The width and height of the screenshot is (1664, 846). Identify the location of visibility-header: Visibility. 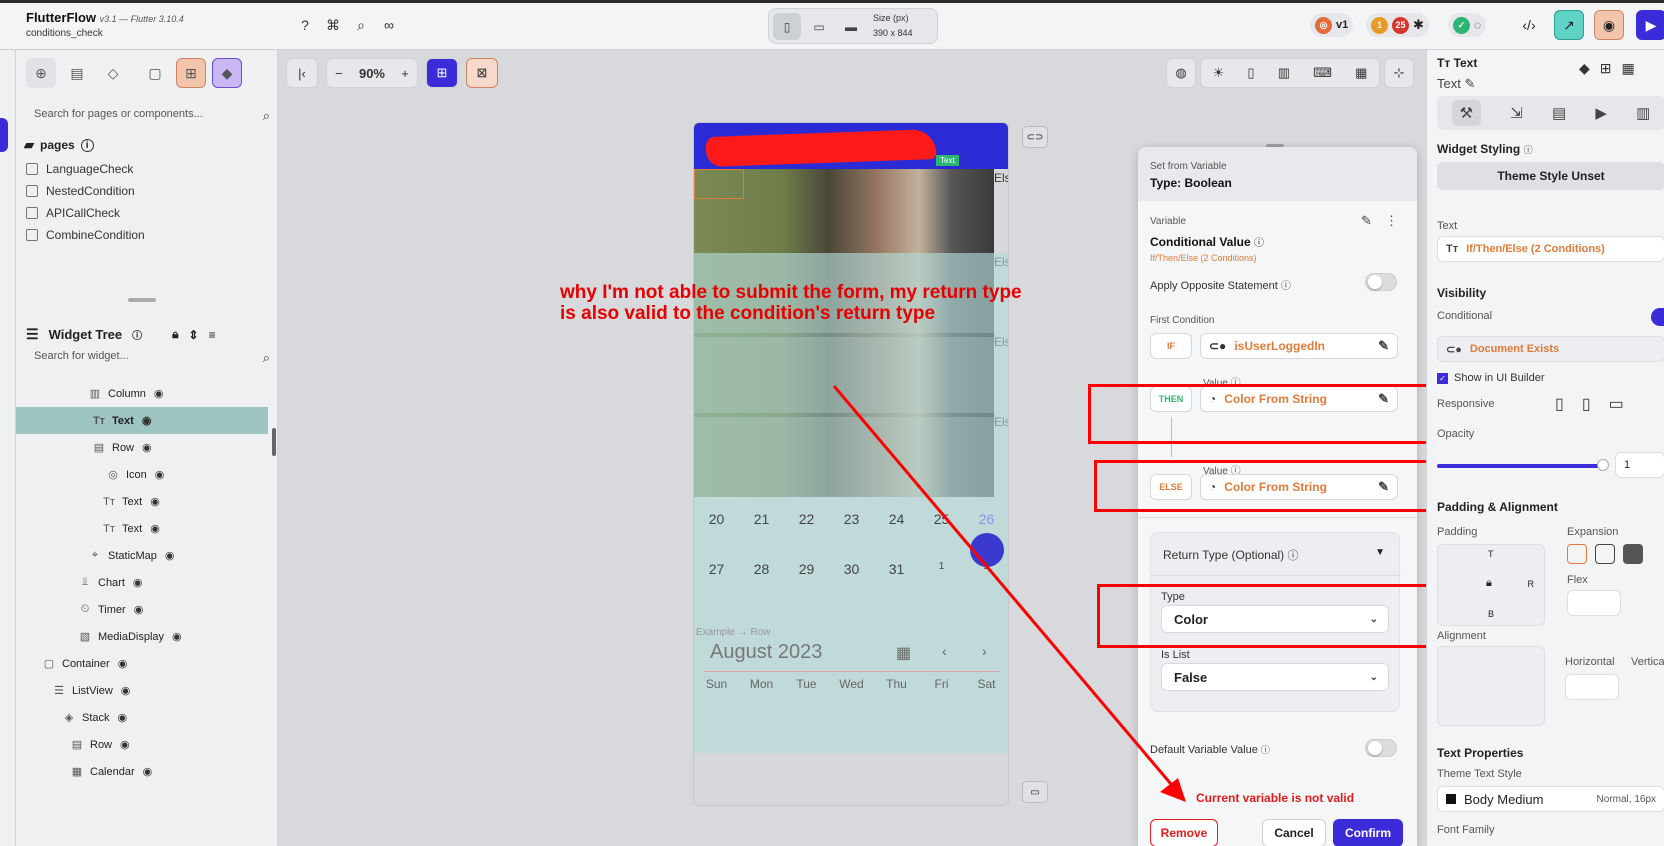
(1462, 293).